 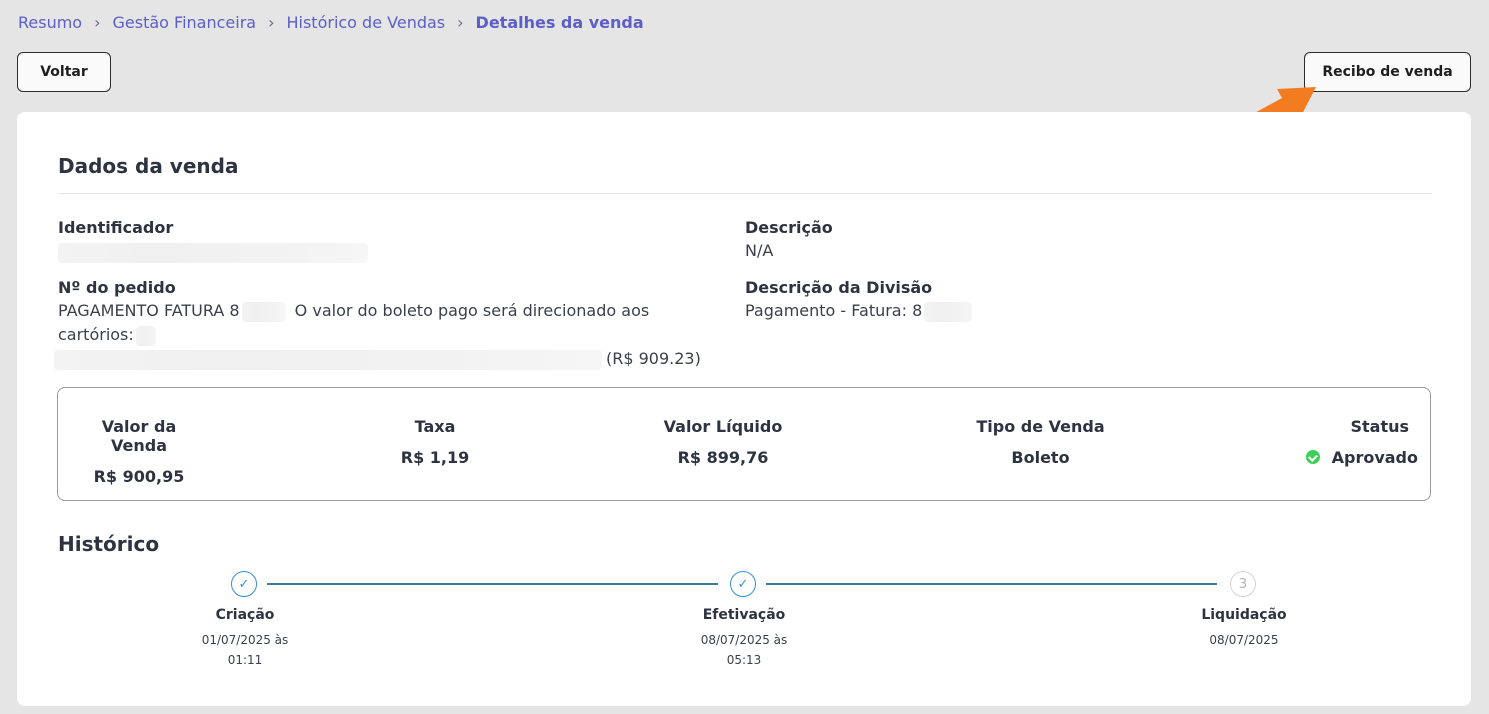 What do you see at coordinates (328, 359) in the screenshot?
I see `redacted-notary-list` at bounding box center [328, 359].